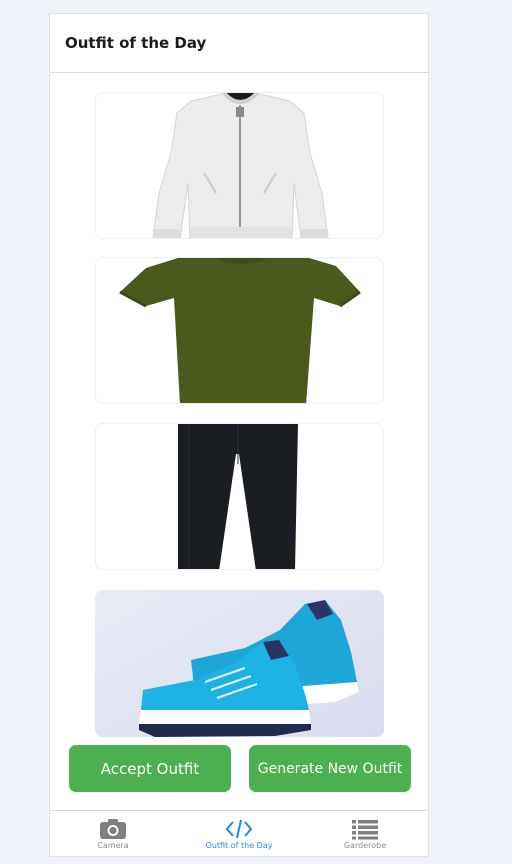  I want to click on camera-icon, so click(113, 829).